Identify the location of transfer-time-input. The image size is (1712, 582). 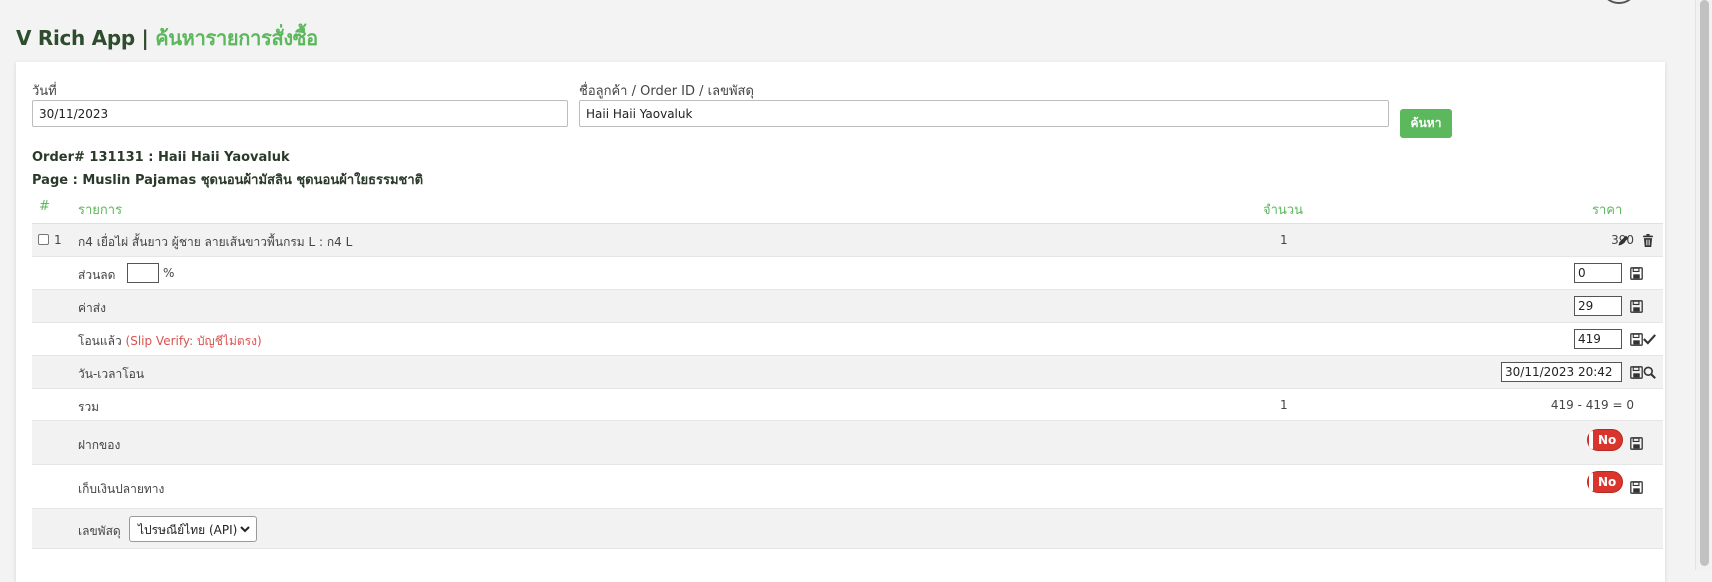
(1561, 372).